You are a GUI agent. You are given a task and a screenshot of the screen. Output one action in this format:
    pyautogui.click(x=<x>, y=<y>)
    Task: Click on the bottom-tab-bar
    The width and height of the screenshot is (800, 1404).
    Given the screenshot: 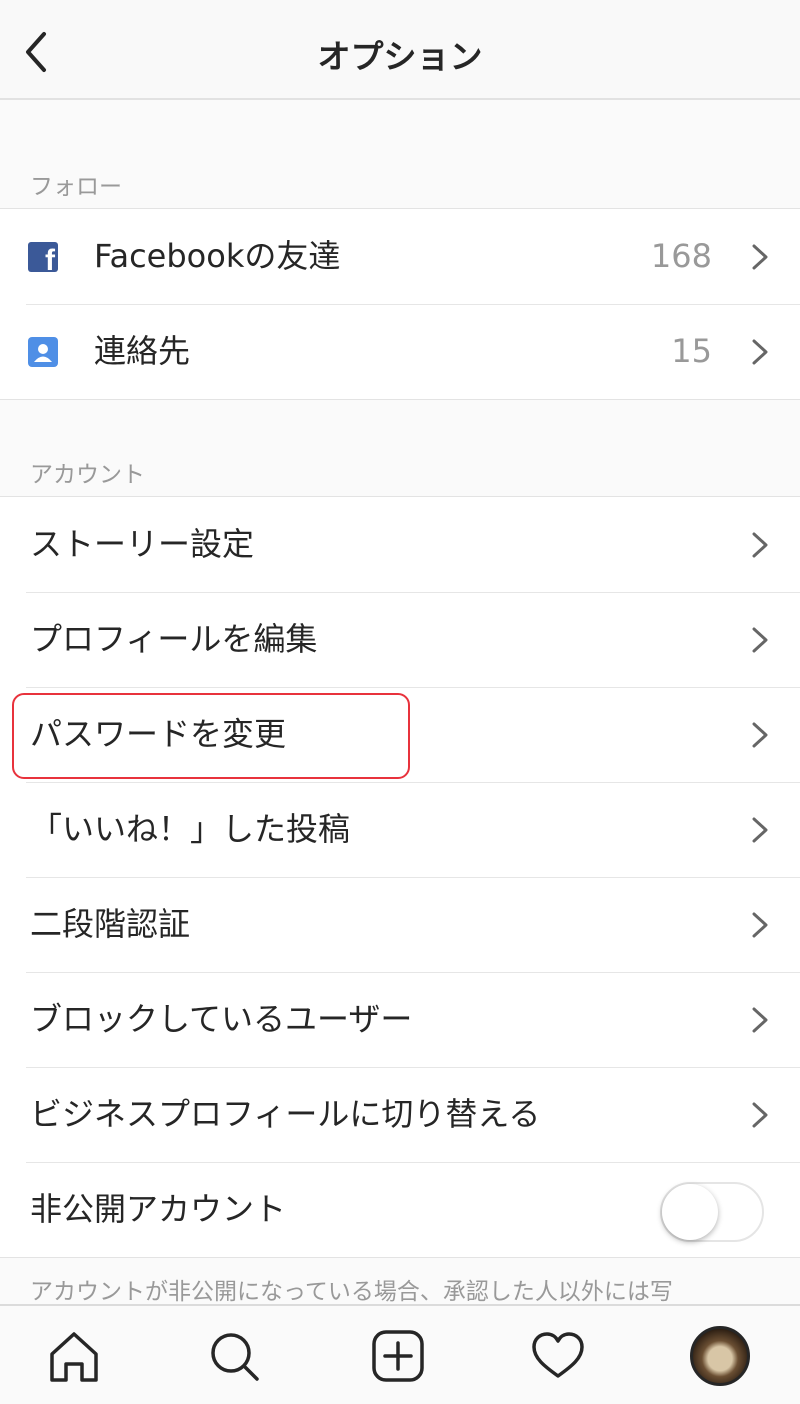 What is the action you would take?
    pyautogui.click(x=400, y=1354)
    